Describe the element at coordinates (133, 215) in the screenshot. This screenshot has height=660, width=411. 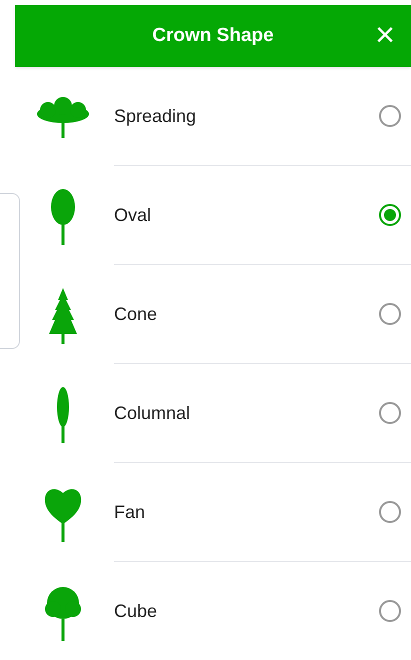
I see `option-label: Oval` at that location.